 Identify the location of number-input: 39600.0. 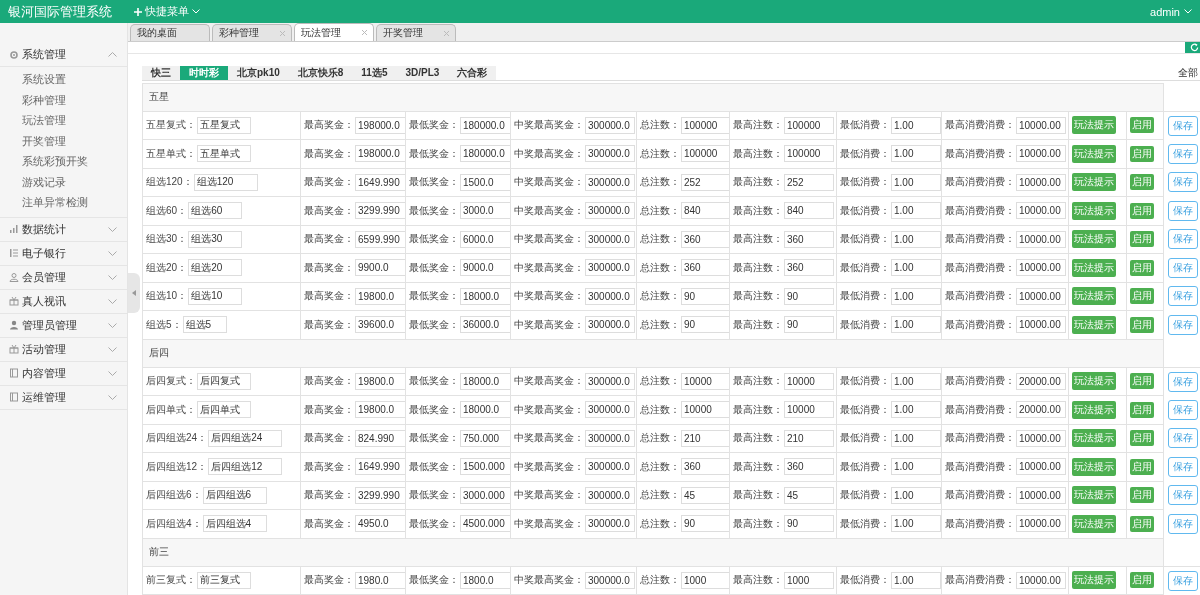
(380, 325).